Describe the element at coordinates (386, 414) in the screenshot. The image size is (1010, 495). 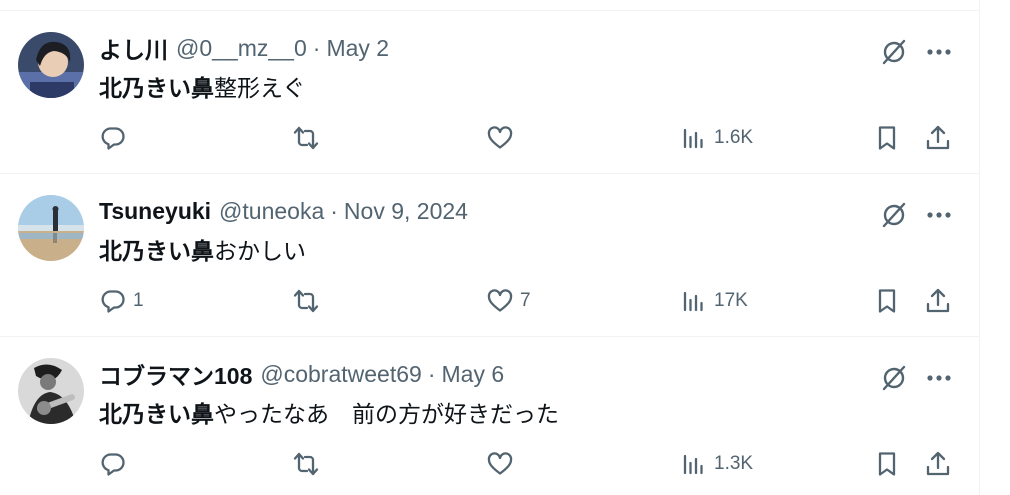
I see `tweet-text-rest: やったなあ 前の方が好きだった` at that location.